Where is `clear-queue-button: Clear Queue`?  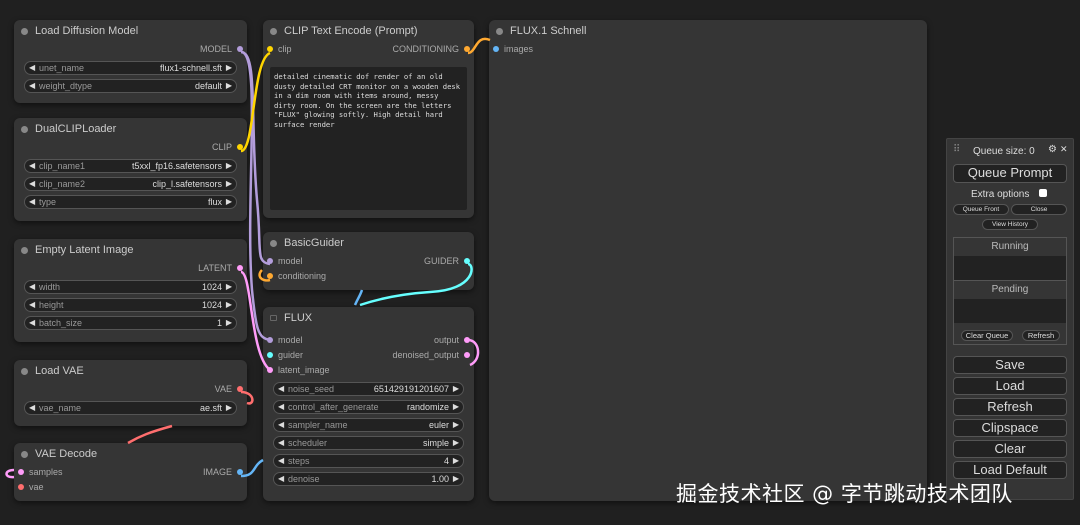
clear-queue-button: Clear Queue is located at coordinates (987, 335).